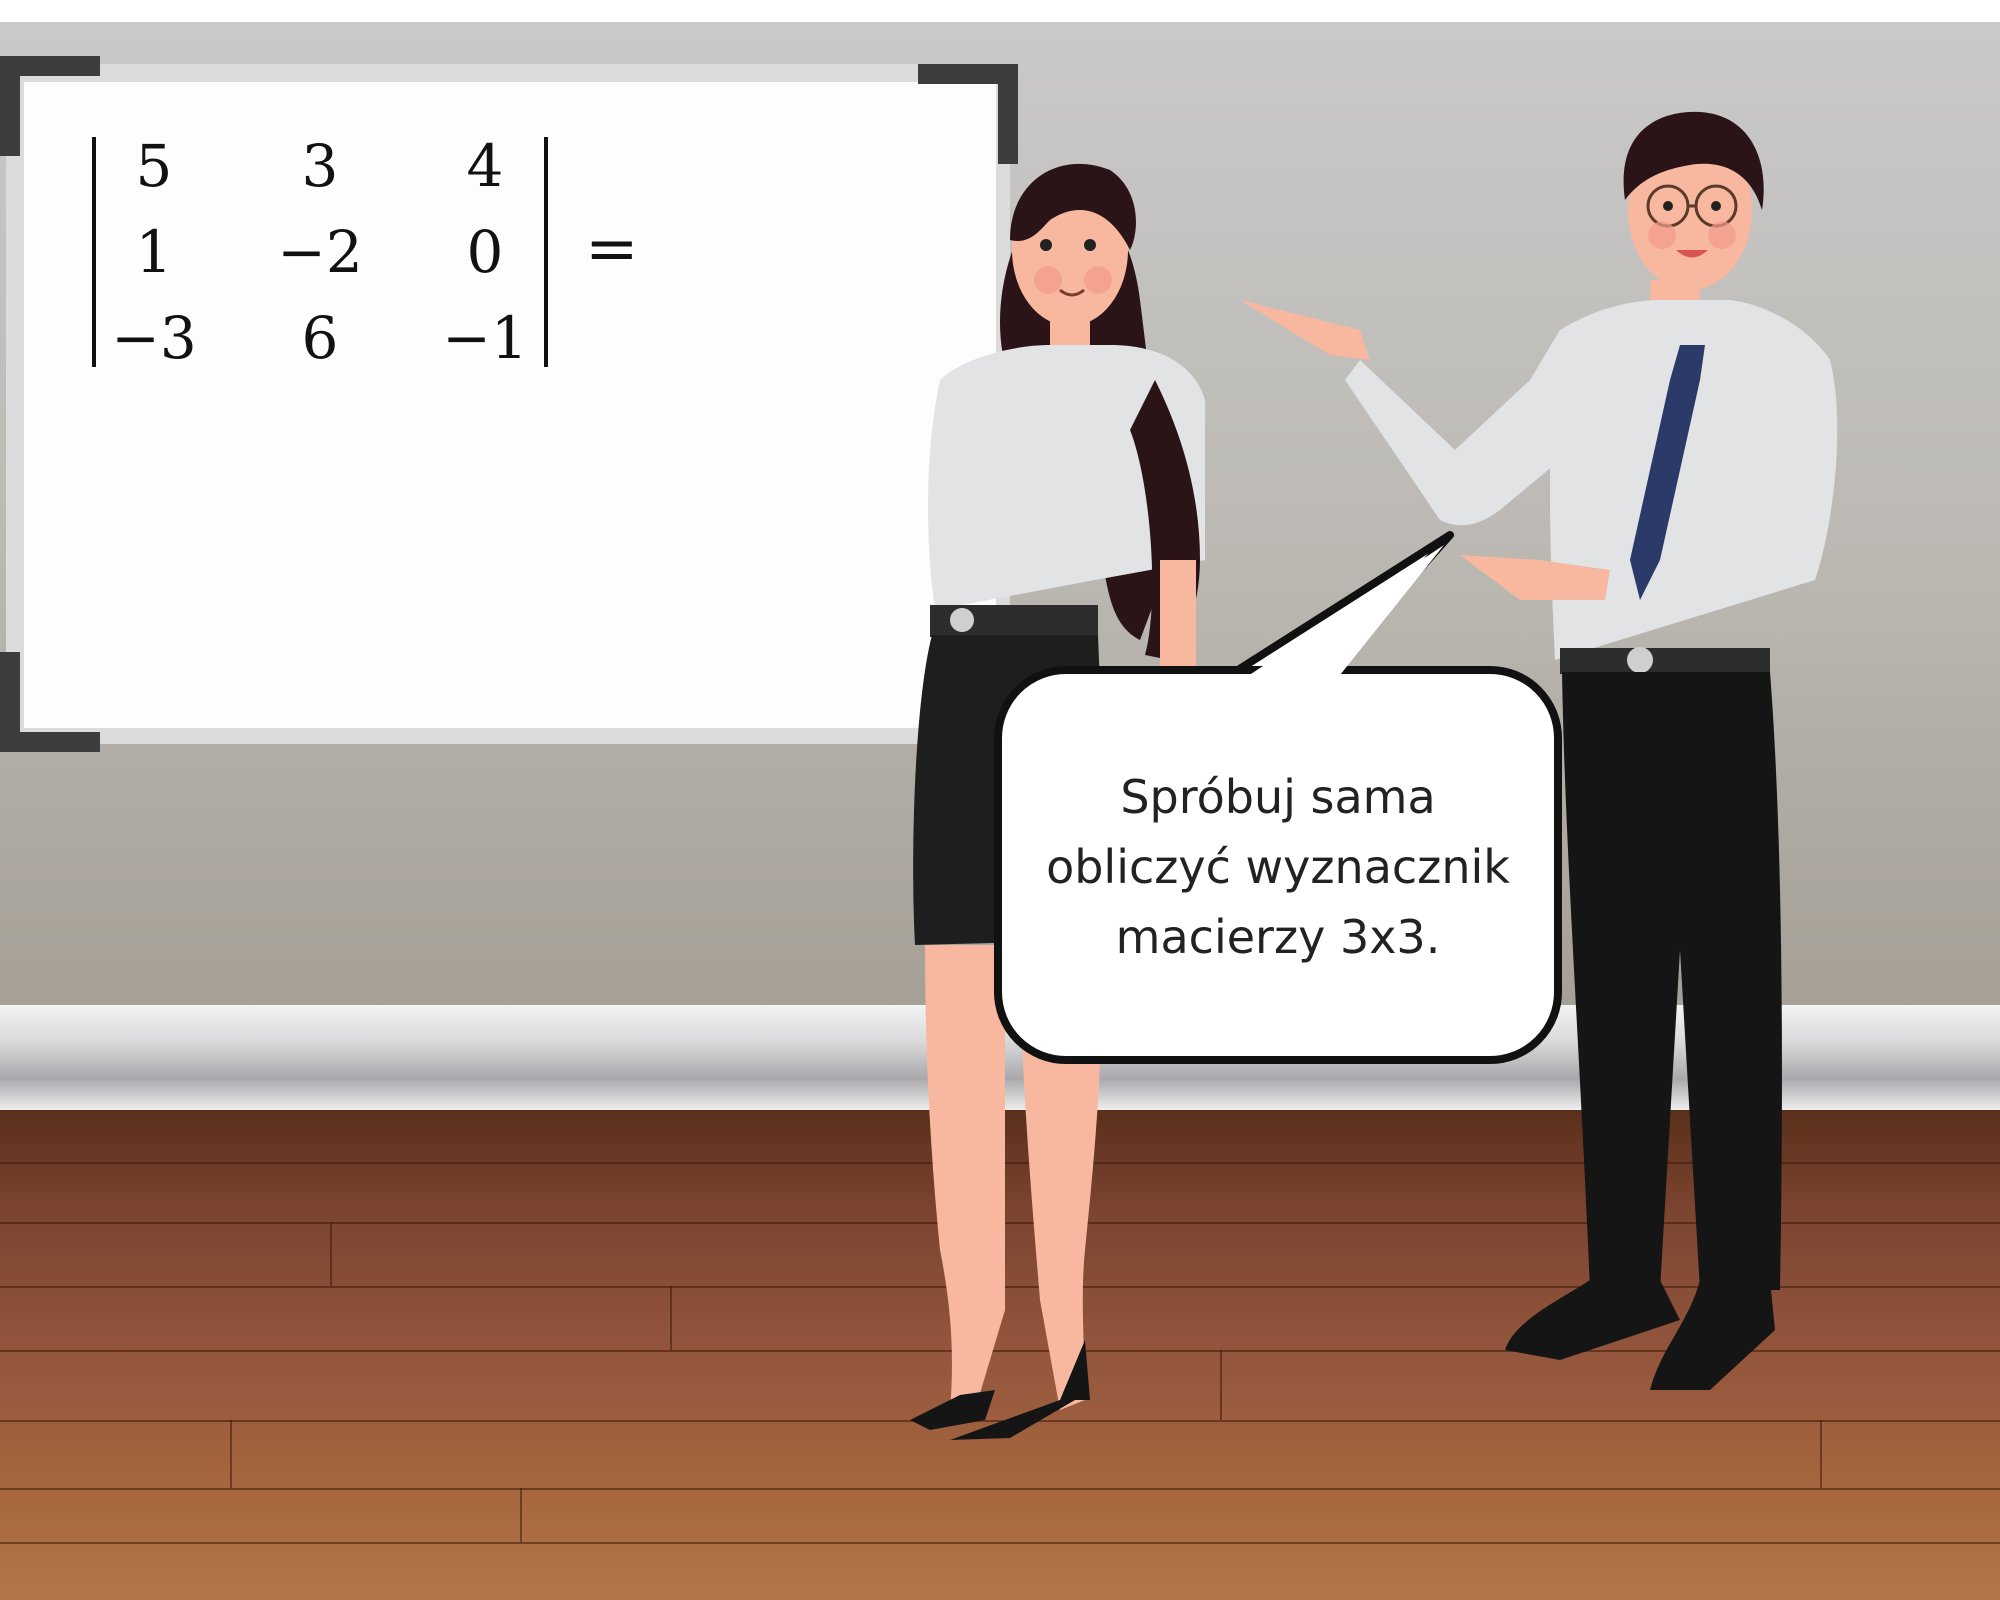  I want to click on matrix-cell: 1, so click(154, 252).